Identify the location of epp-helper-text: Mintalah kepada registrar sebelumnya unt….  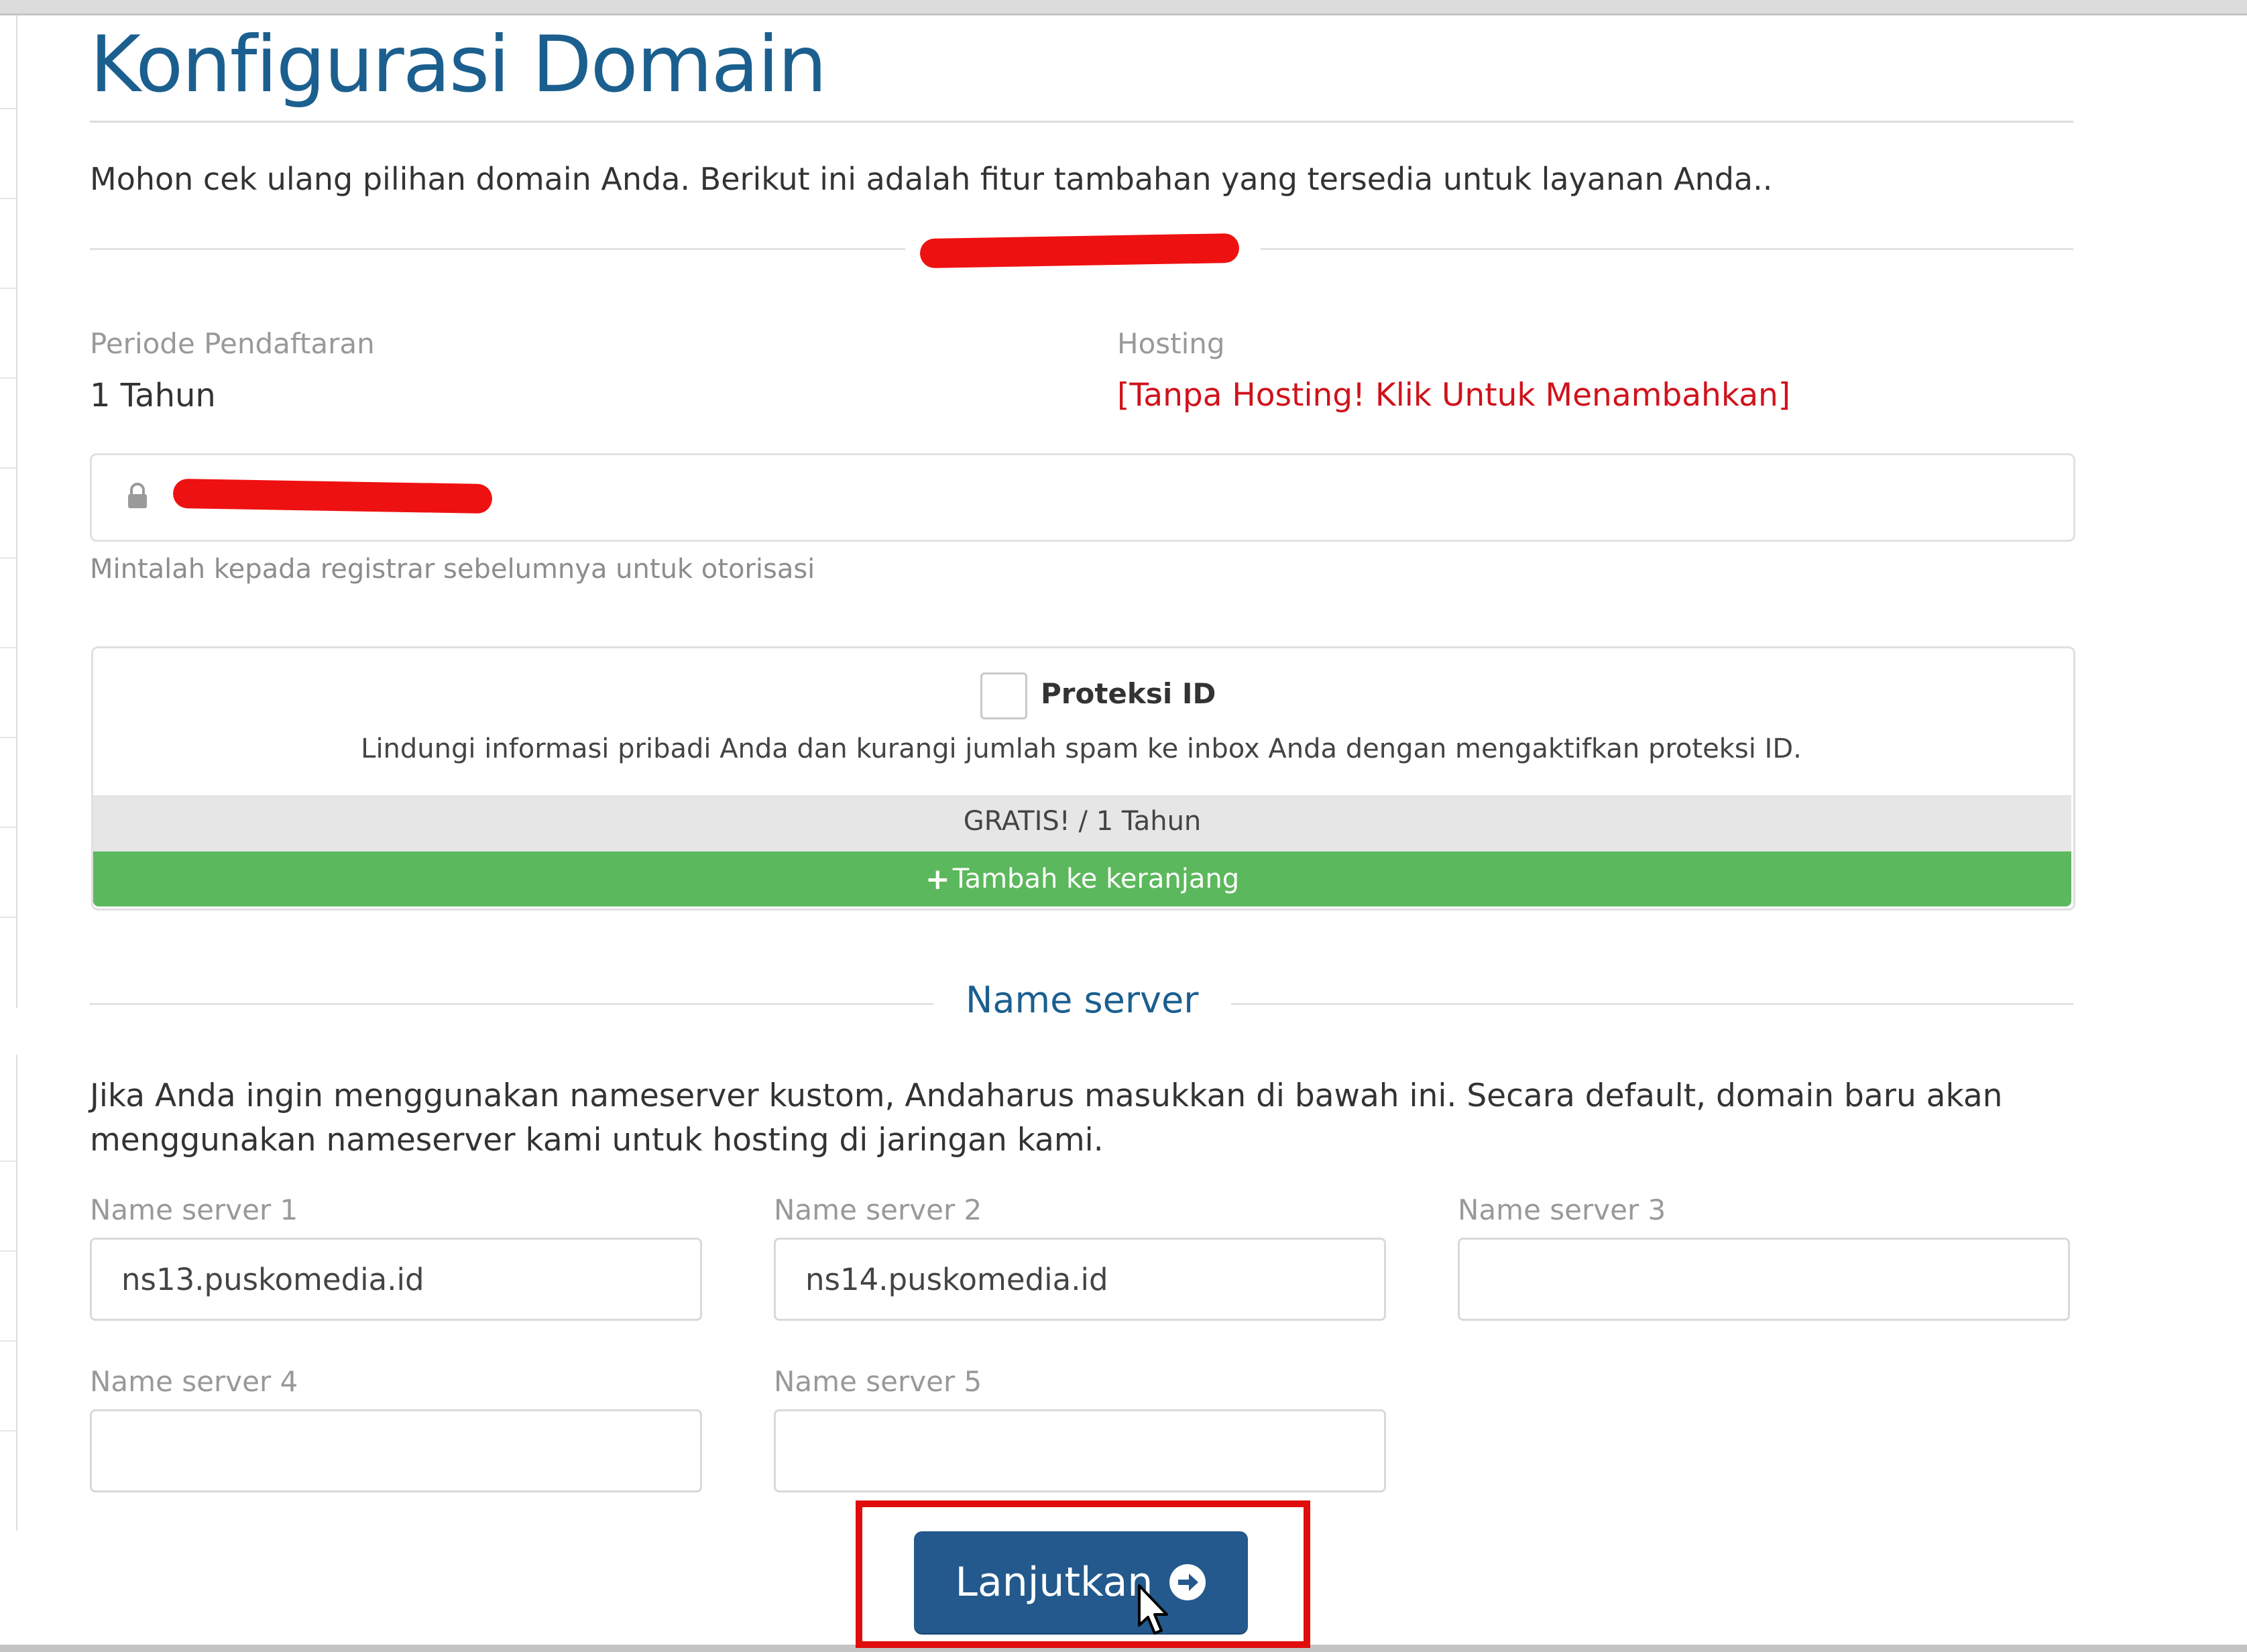
(452, 569).